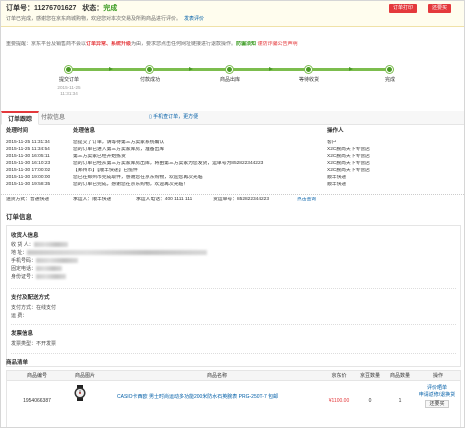 This screenshot has height=428, width=465. Describe the element at coordinates (55, 8) in the screenshot. I see `order-number: 11276701627` at that location.